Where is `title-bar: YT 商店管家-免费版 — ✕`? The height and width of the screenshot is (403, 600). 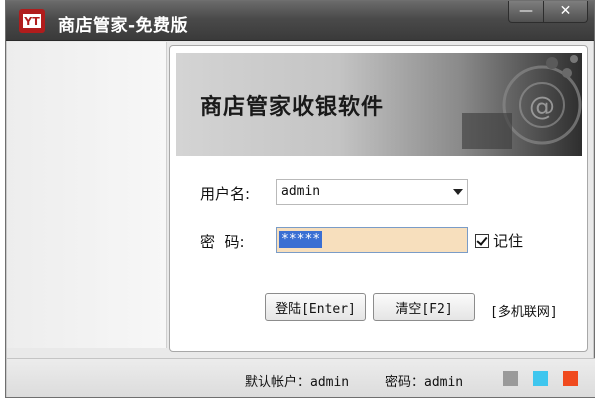 title-bar: YT 商店管家-免费版 — ✕ is located at coordinates (300, 21).